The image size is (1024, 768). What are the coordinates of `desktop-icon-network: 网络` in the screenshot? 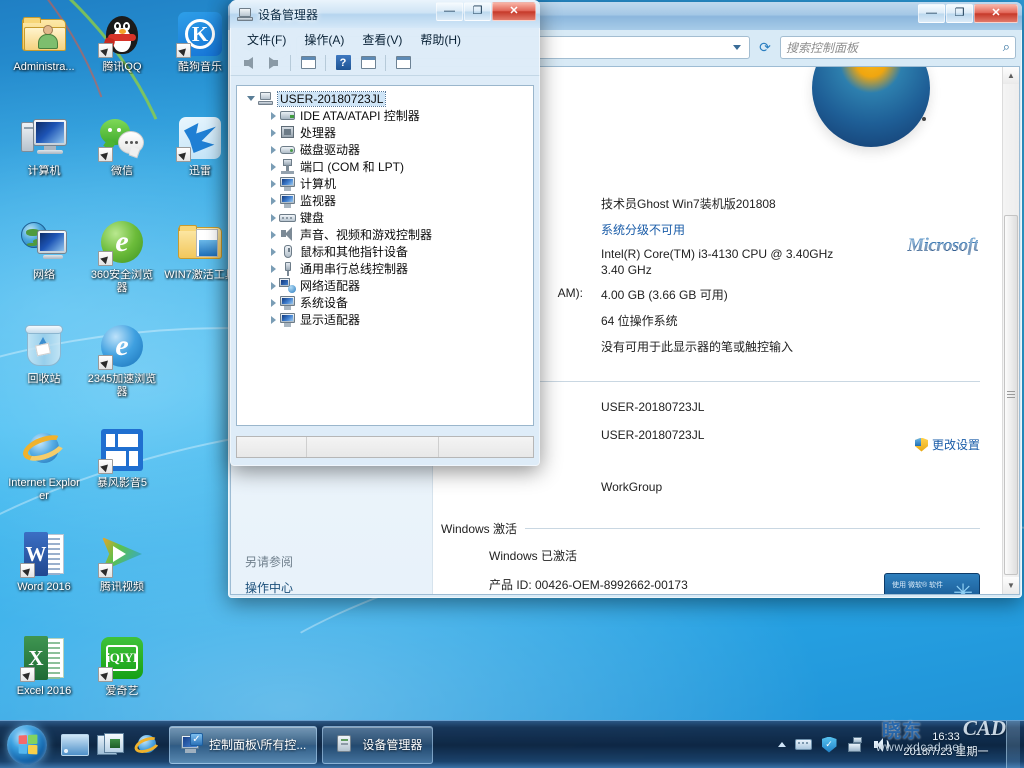 It's located at (44, 266).